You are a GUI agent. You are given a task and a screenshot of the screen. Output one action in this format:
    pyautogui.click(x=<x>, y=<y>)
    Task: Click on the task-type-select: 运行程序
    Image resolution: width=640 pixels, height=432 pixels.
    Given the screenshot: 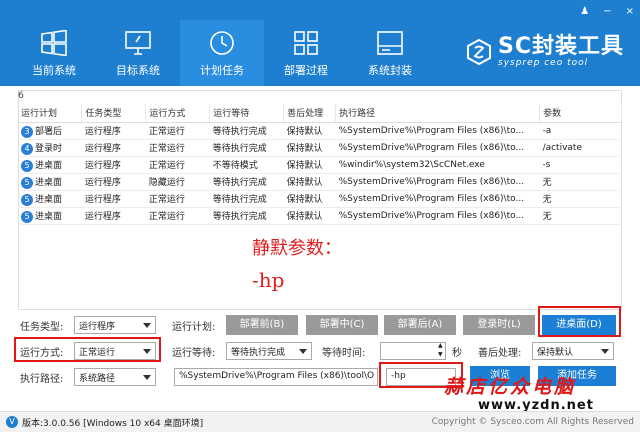 What is the action you would take?
    pyautogui.click(x=115, y=325)
    